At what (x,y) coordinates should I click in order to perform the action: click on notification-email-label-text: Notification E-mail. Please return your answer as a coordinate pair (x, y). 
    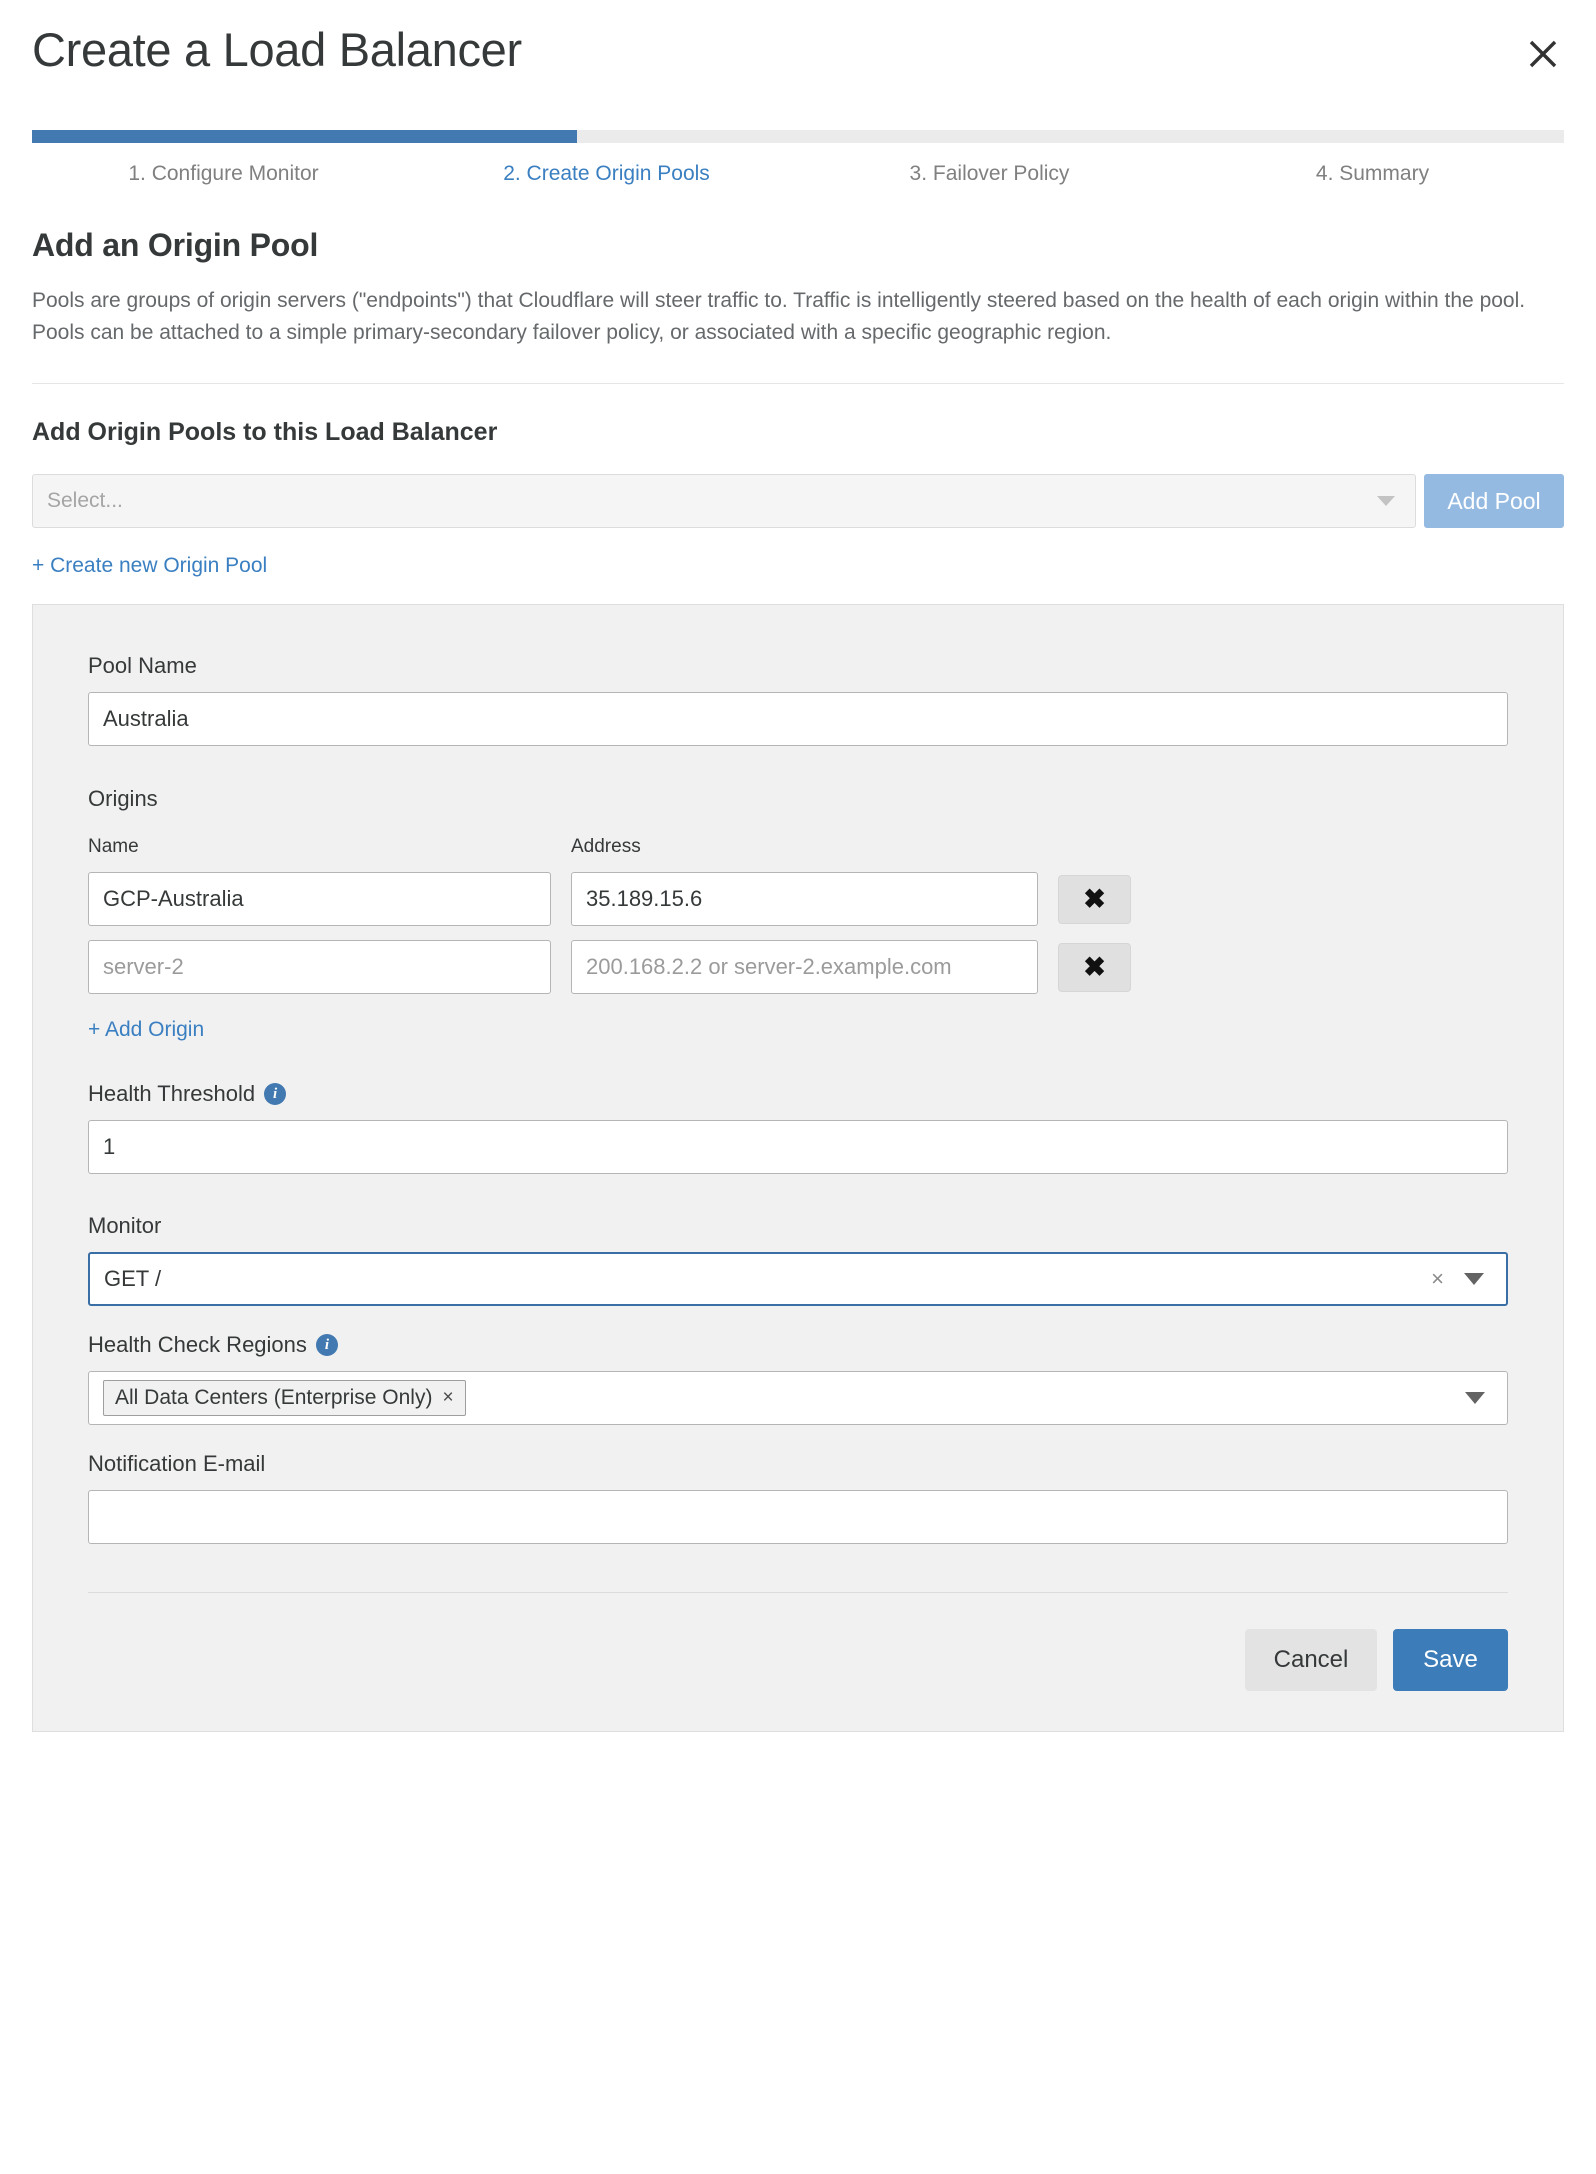
    Looking at the image, I should click on (177, 1464).